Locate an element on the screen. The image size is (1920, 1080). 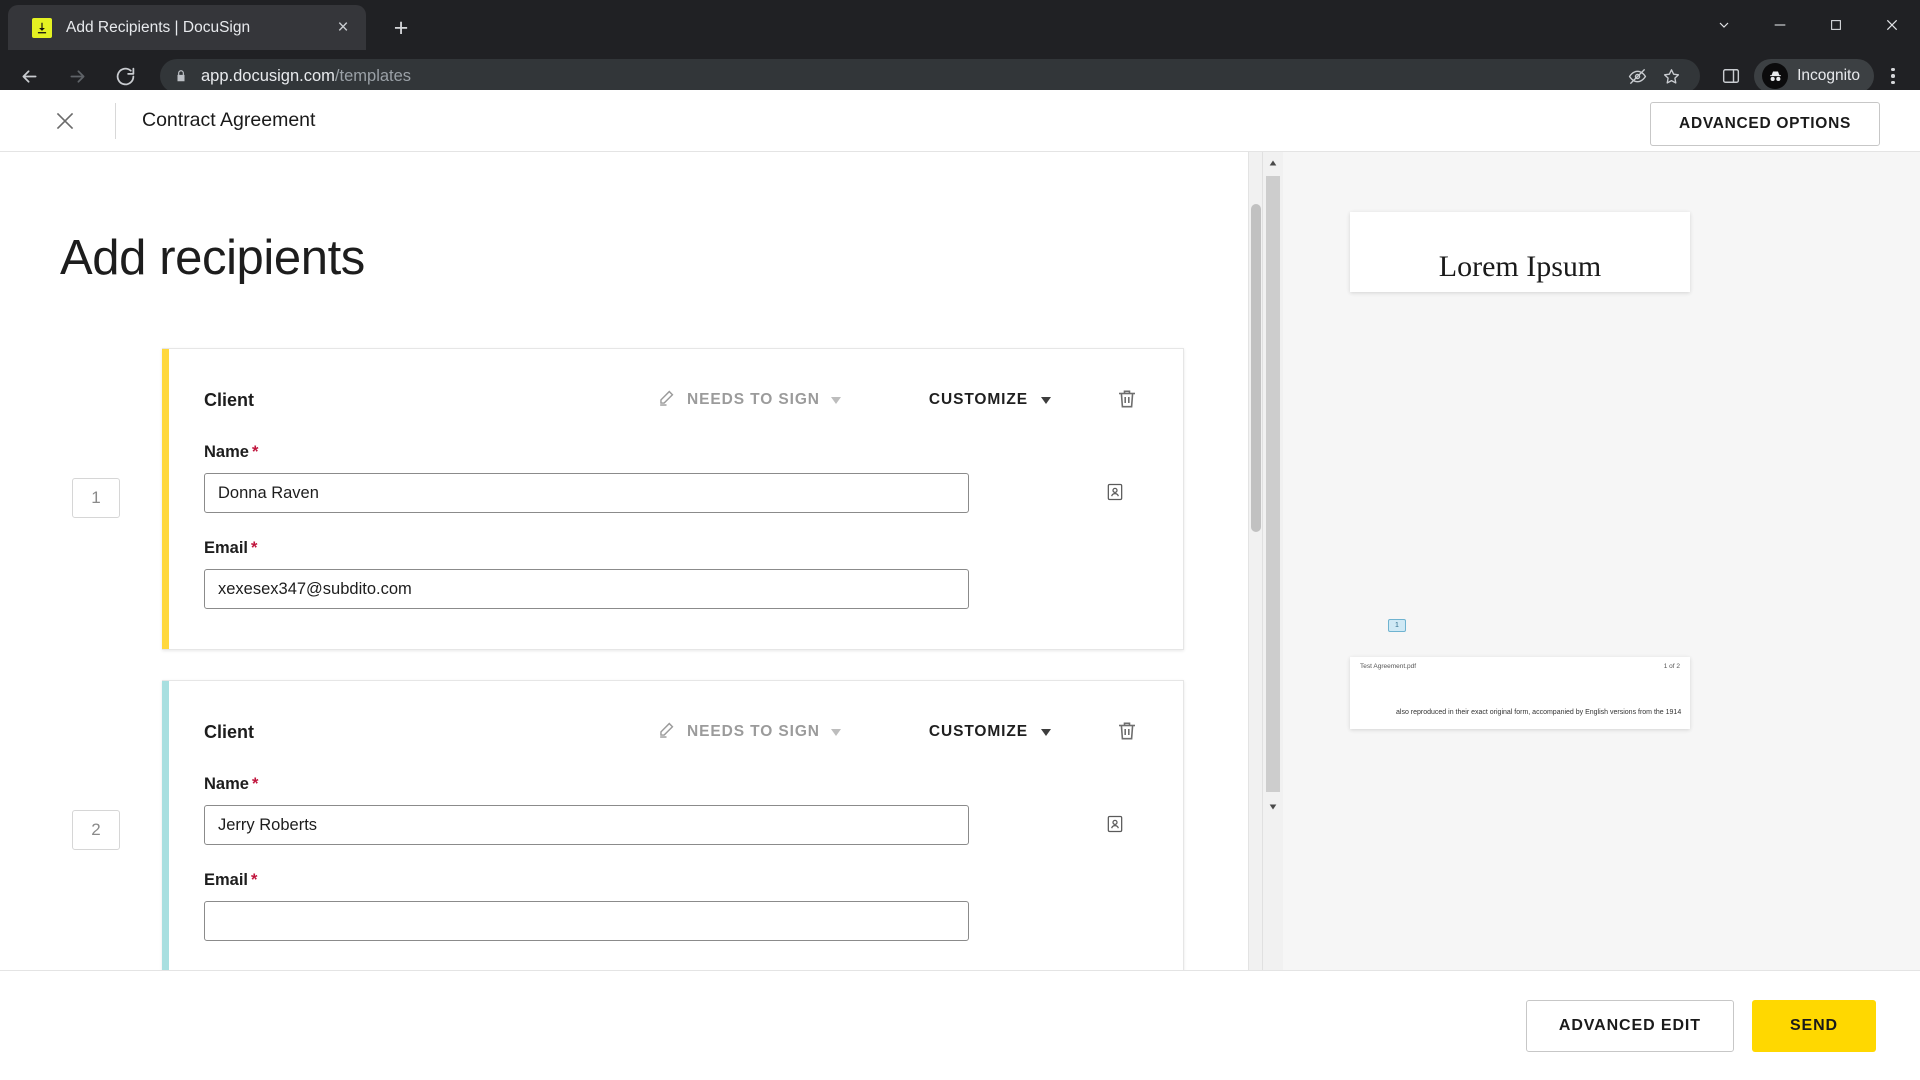
send-button: SEND is located at coordinates (1813, 1025).